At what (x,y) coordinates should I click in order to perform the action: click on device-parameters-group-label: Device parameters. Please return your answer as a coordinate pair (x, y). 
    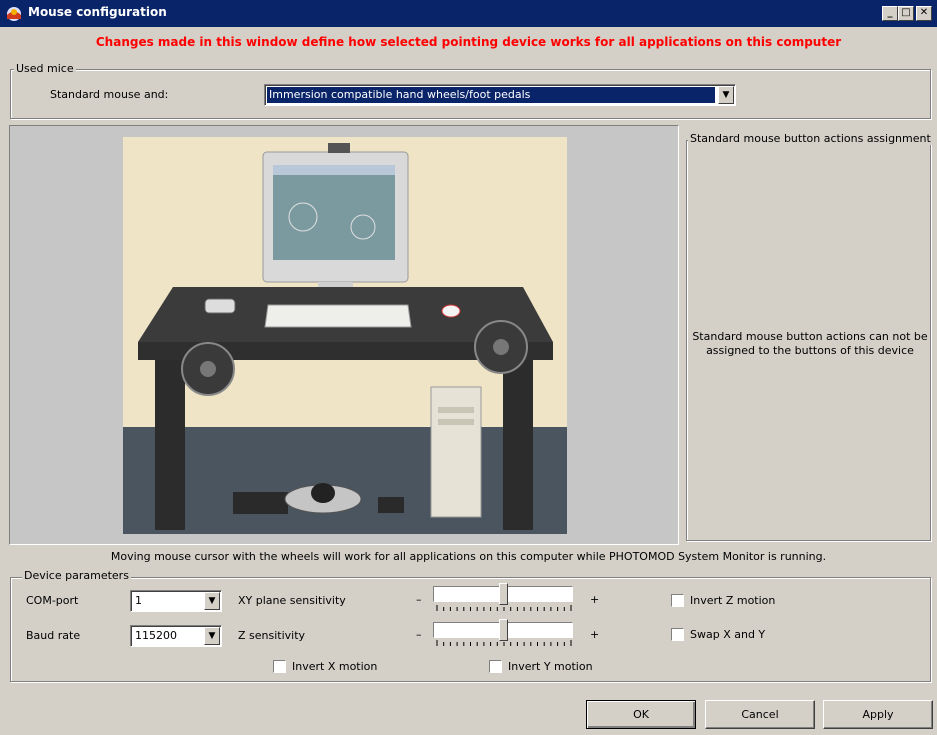
    Looking at the image, I should click on (76, 575).